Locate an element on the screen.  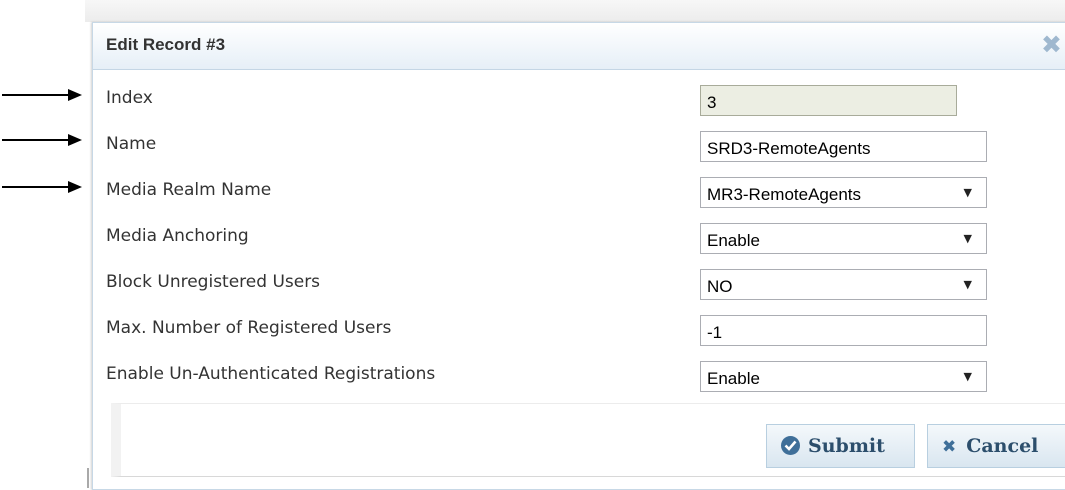
field-row-media-realm-name: Media Realm Name MR3-RemoteAgents ▼ is located at coordinates (579, 189).